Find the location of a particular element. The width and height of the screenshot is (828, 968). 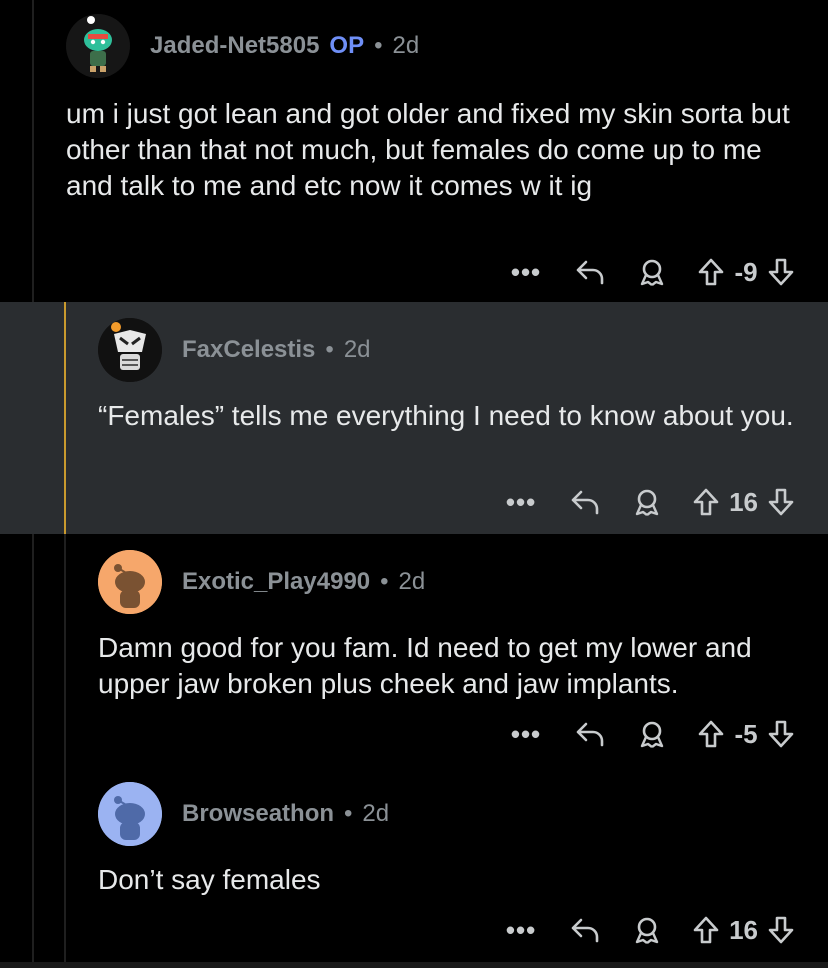

vote-score: -5 is located at coordinates (746, 733).